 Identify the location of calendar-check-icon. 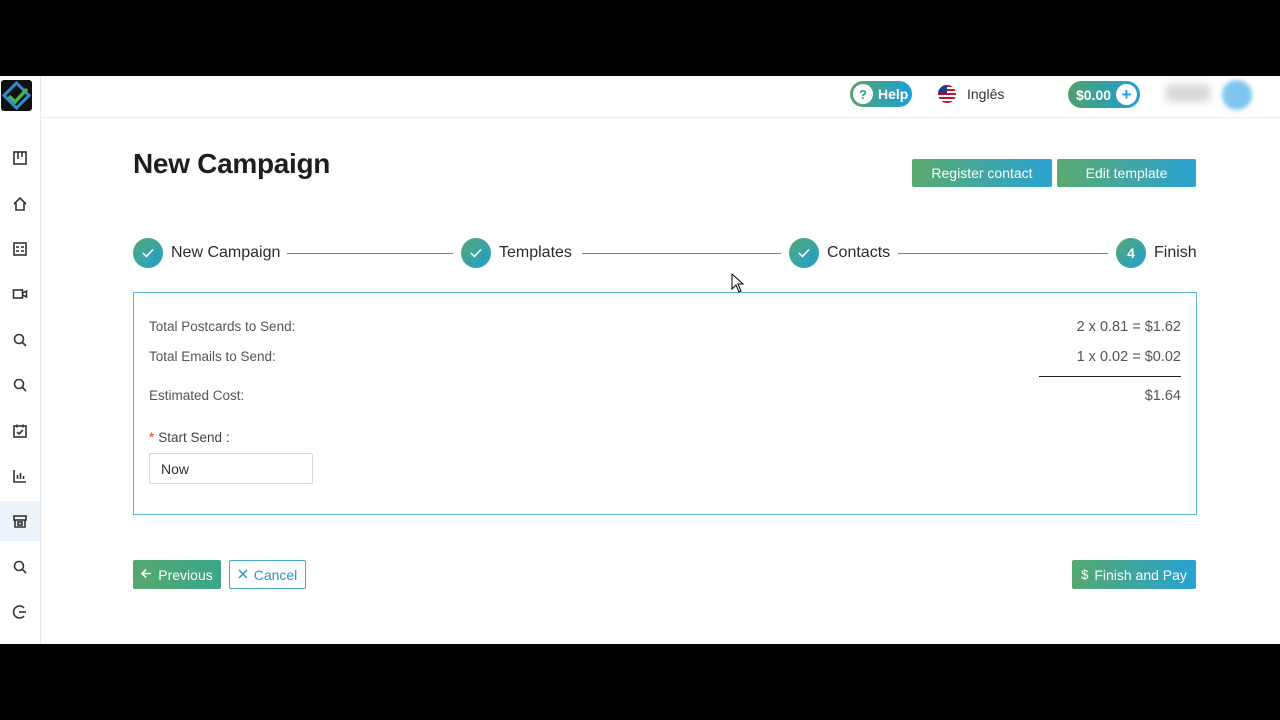
(20, 431).